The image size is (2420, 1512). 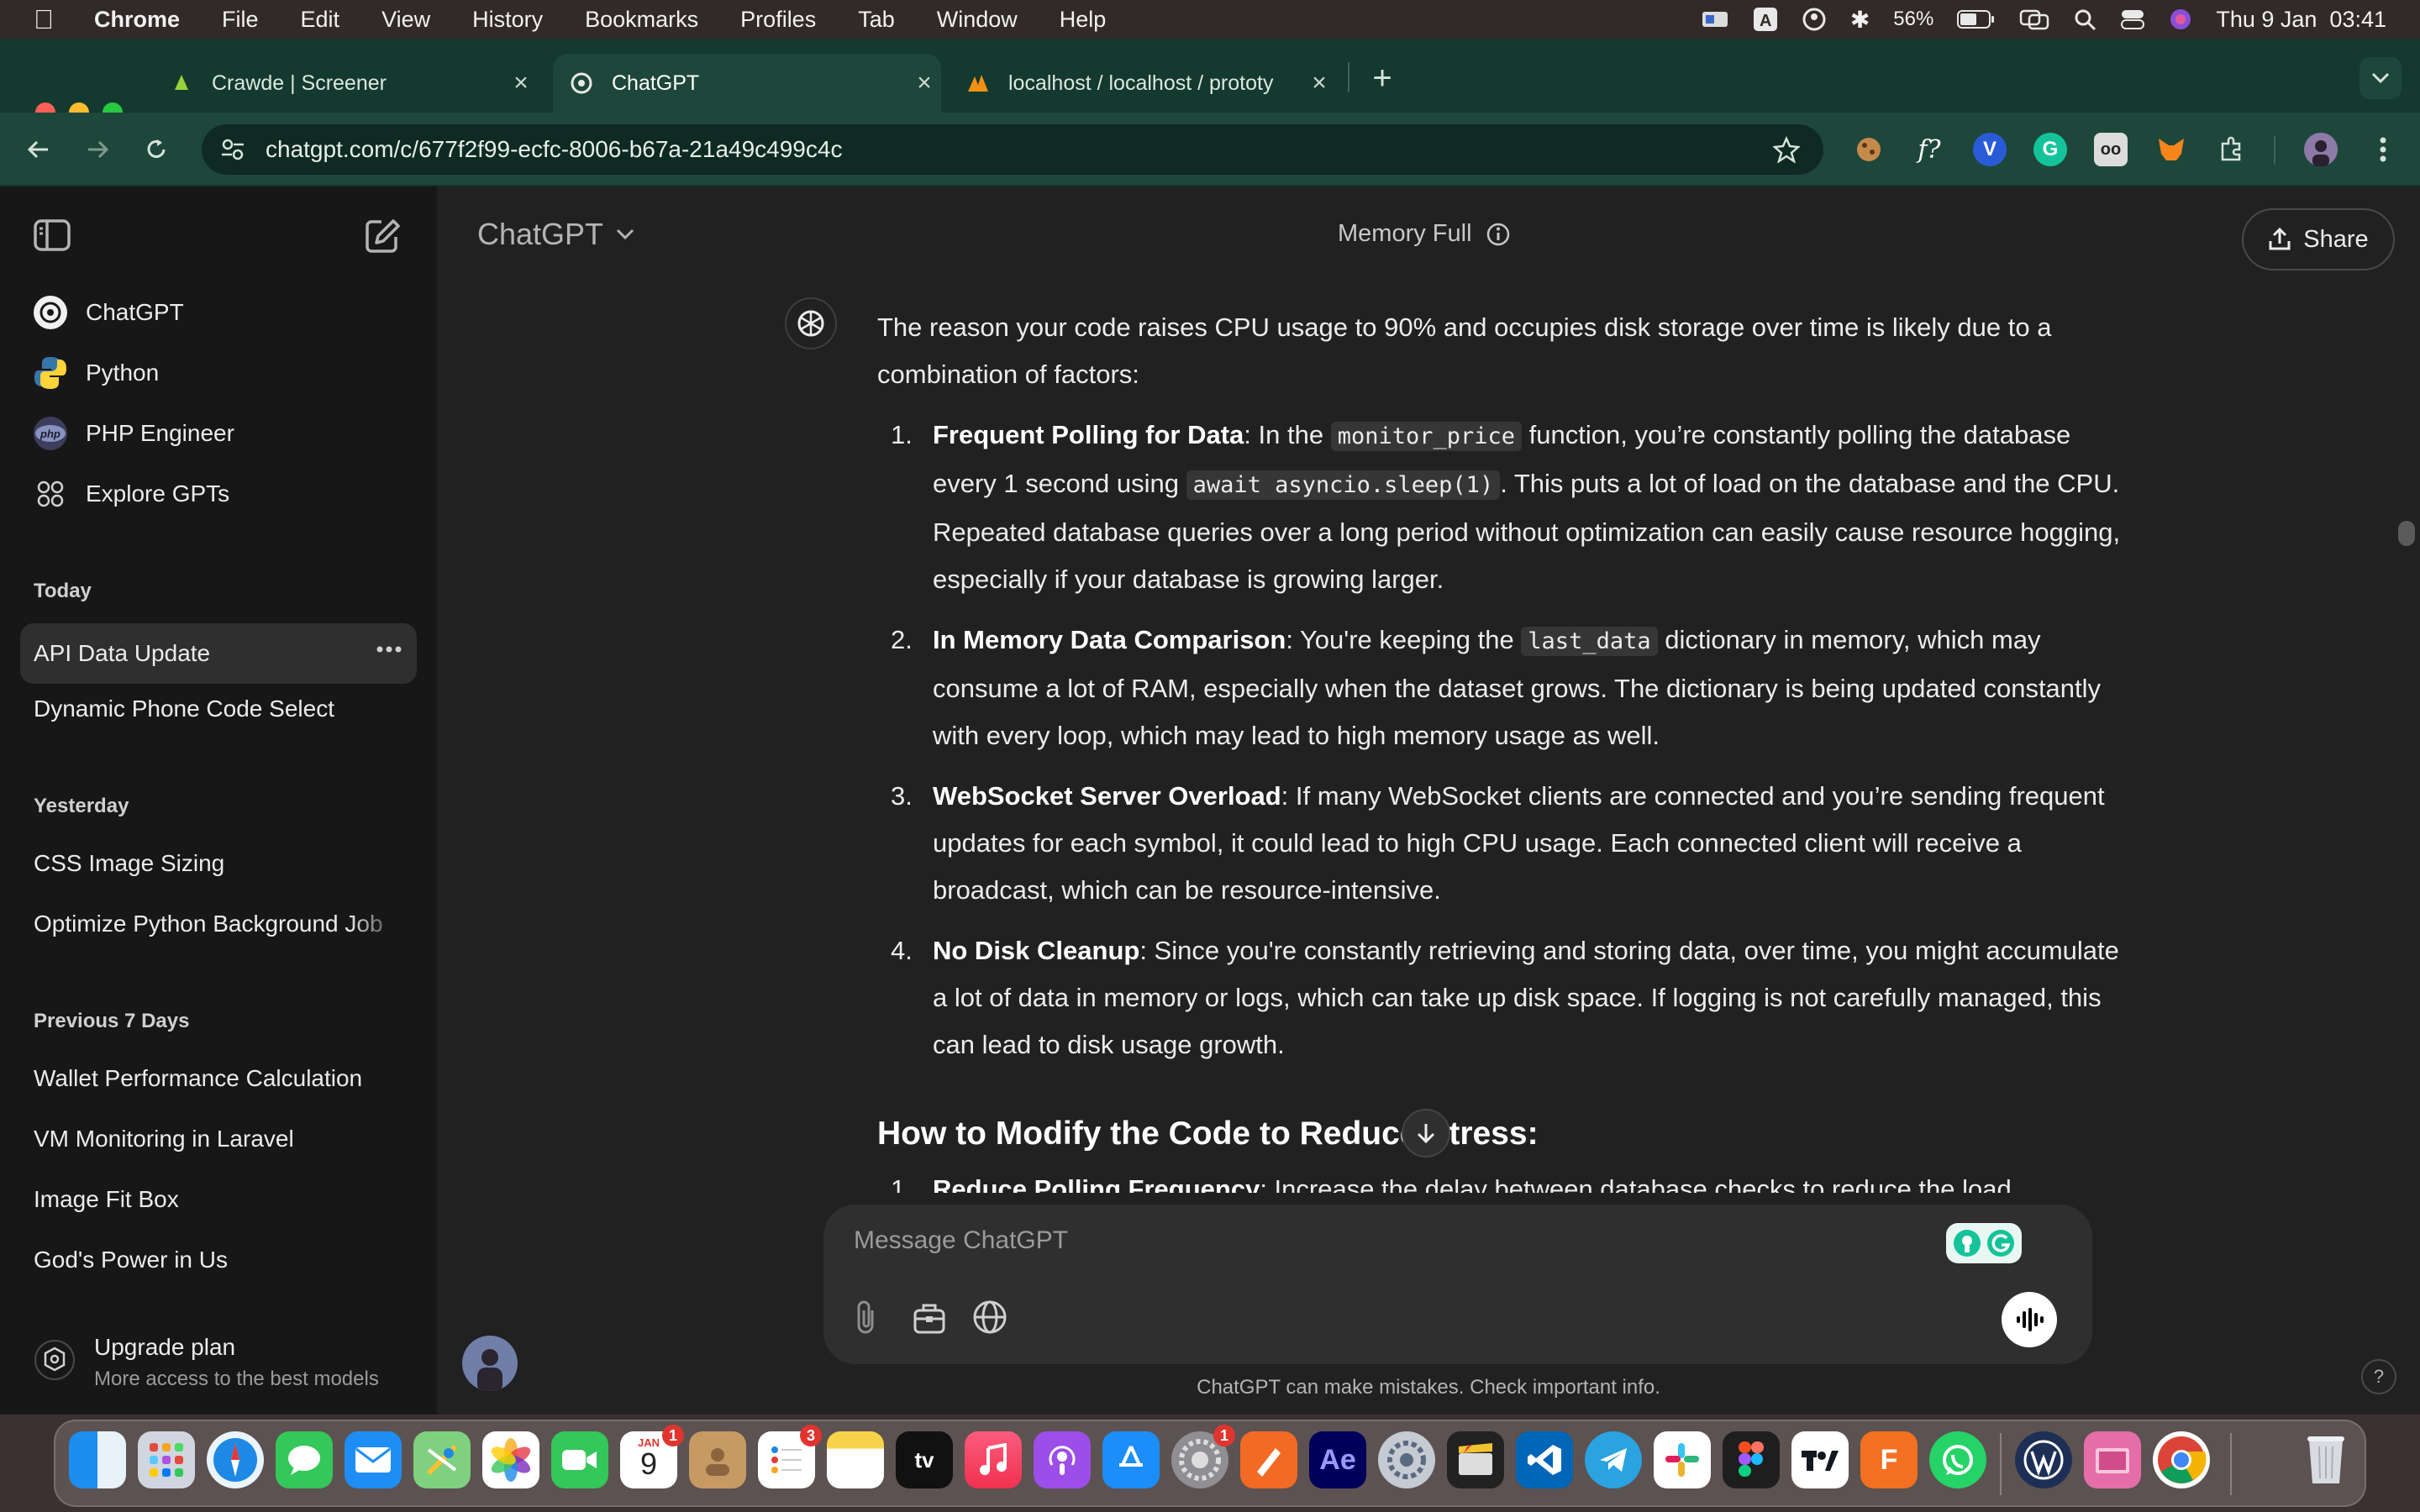 What do you see at coordinates (1787, 149) in the screenshot?
I see `bookmark-star-icon` at bounding box center [1787, 149].